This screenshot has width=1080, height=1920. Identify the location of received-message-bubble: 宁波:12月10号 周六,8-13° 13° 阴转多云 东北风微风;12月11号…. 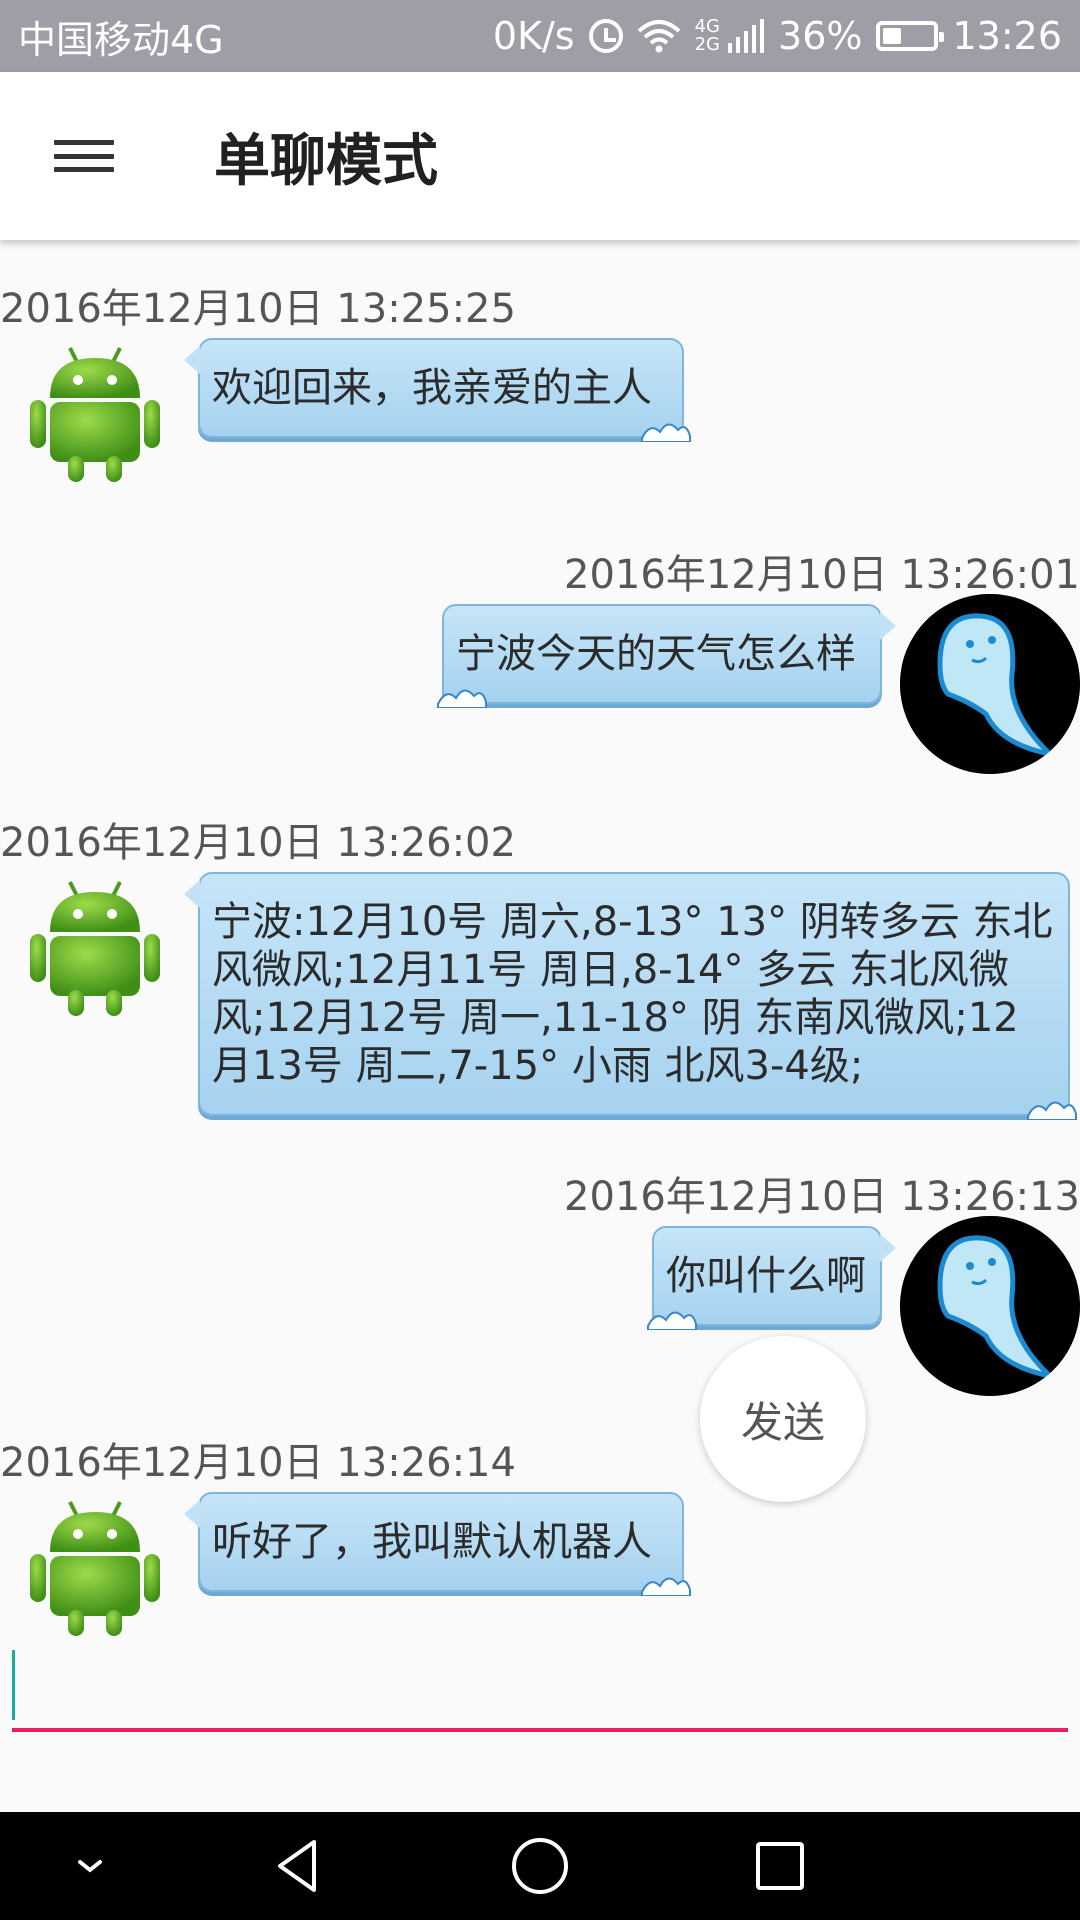
(630, 996).